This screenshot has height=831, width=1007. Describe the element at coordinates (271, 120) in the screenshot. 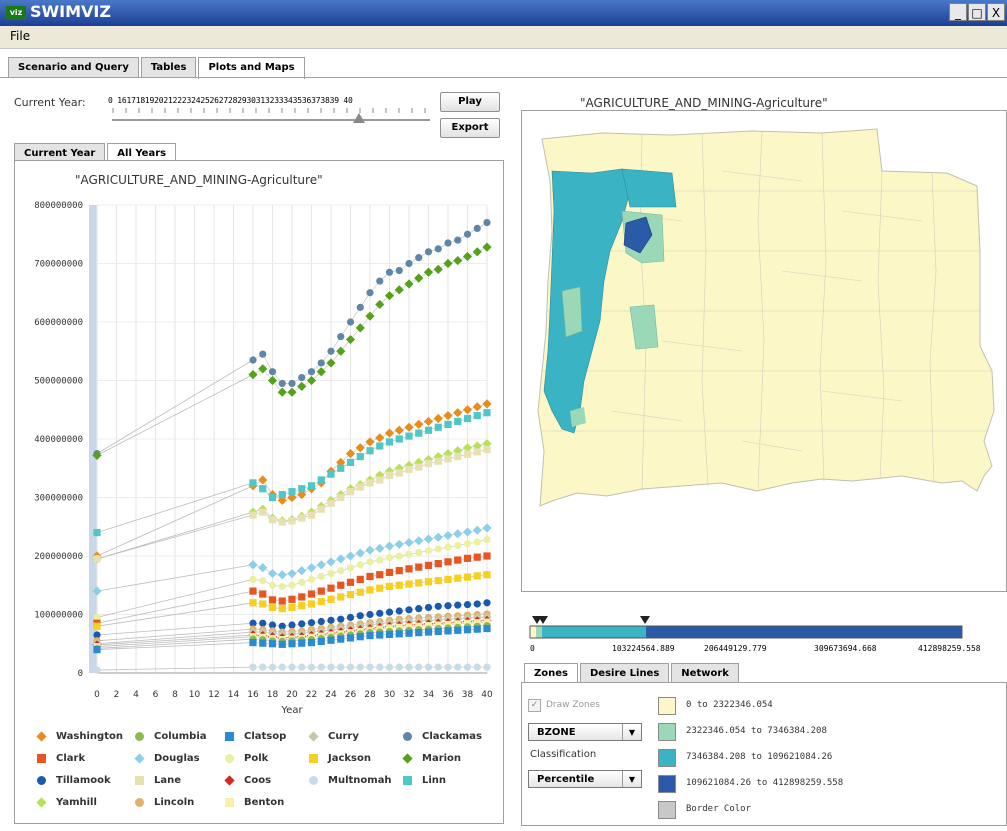

I see `year-slider-track` at that location.